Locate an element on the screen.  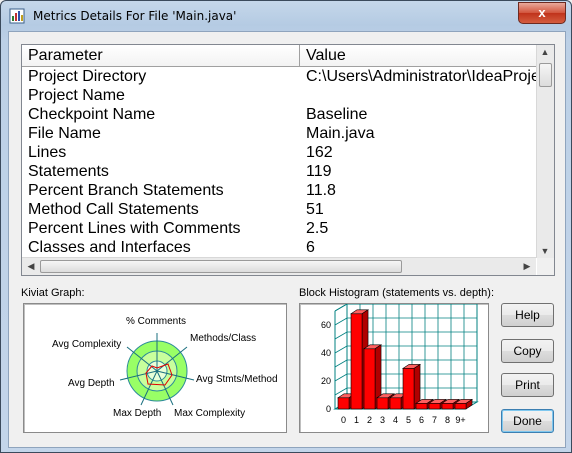
parameter-cell: Project Directory is located at coordinates (87, 76).